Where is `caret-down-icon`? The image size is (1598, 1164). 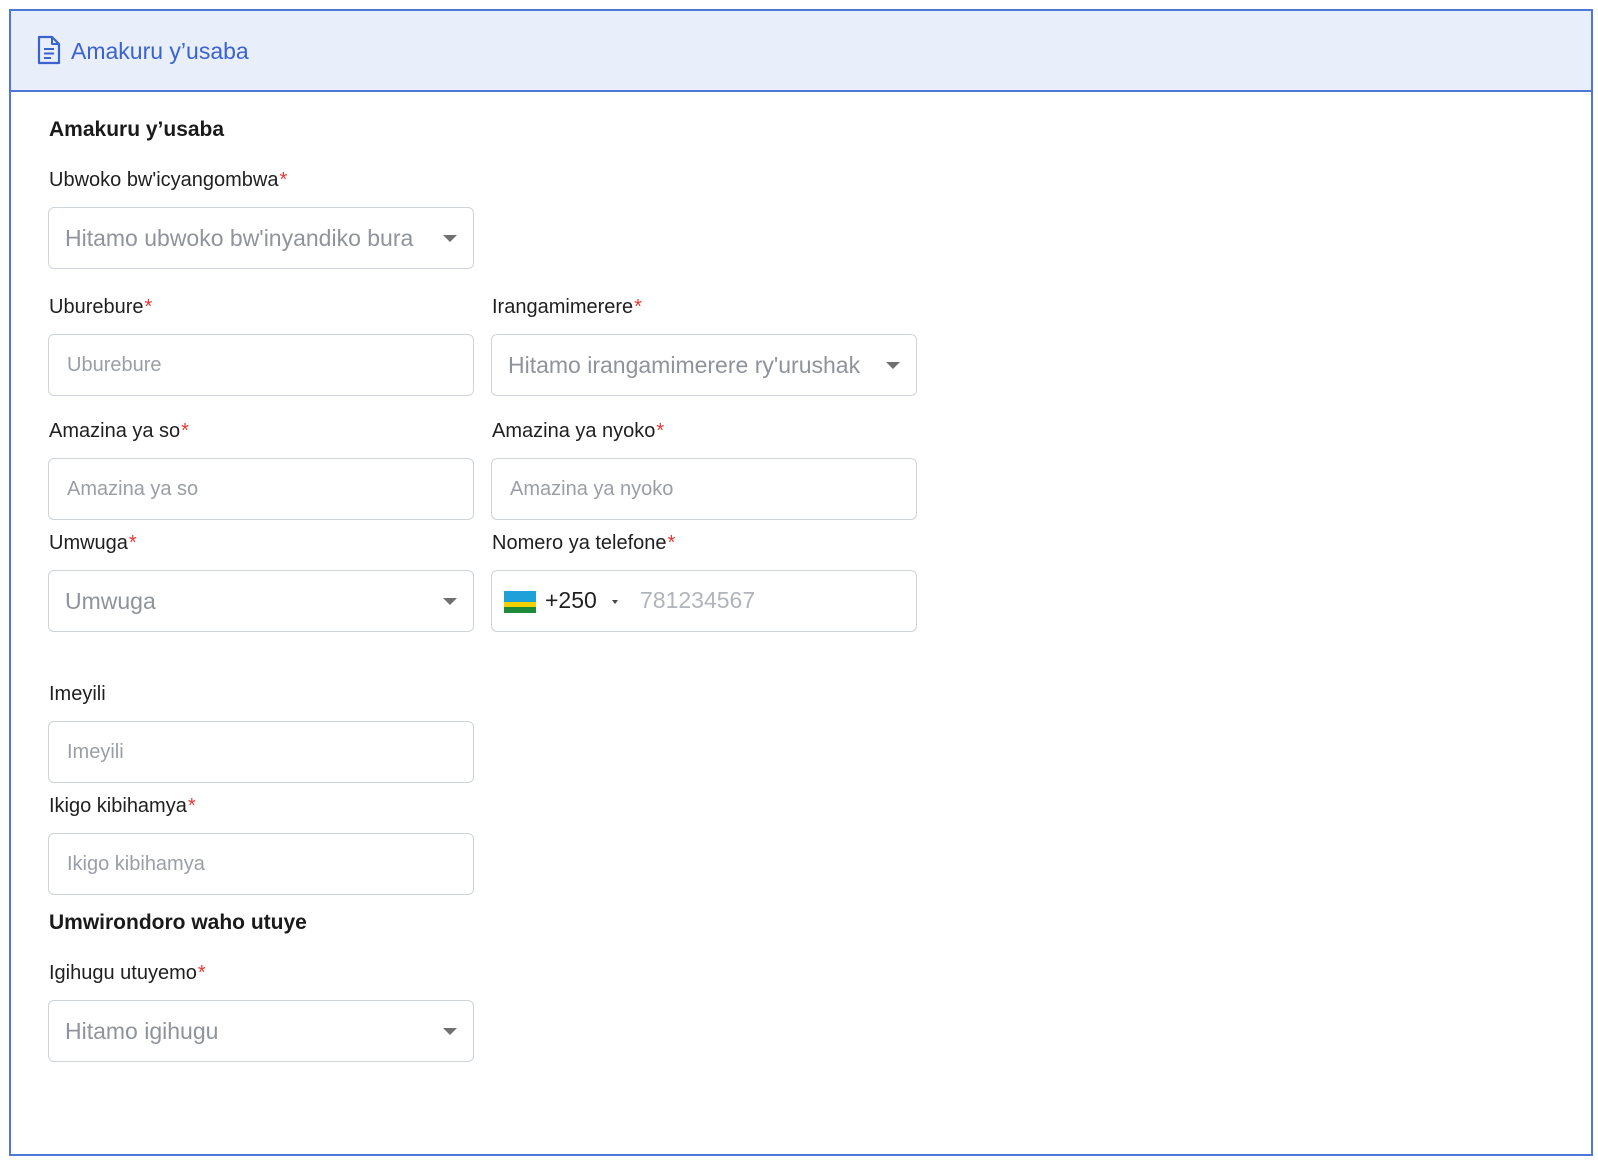 caret-down-icon is located at coordinates (615, 602).